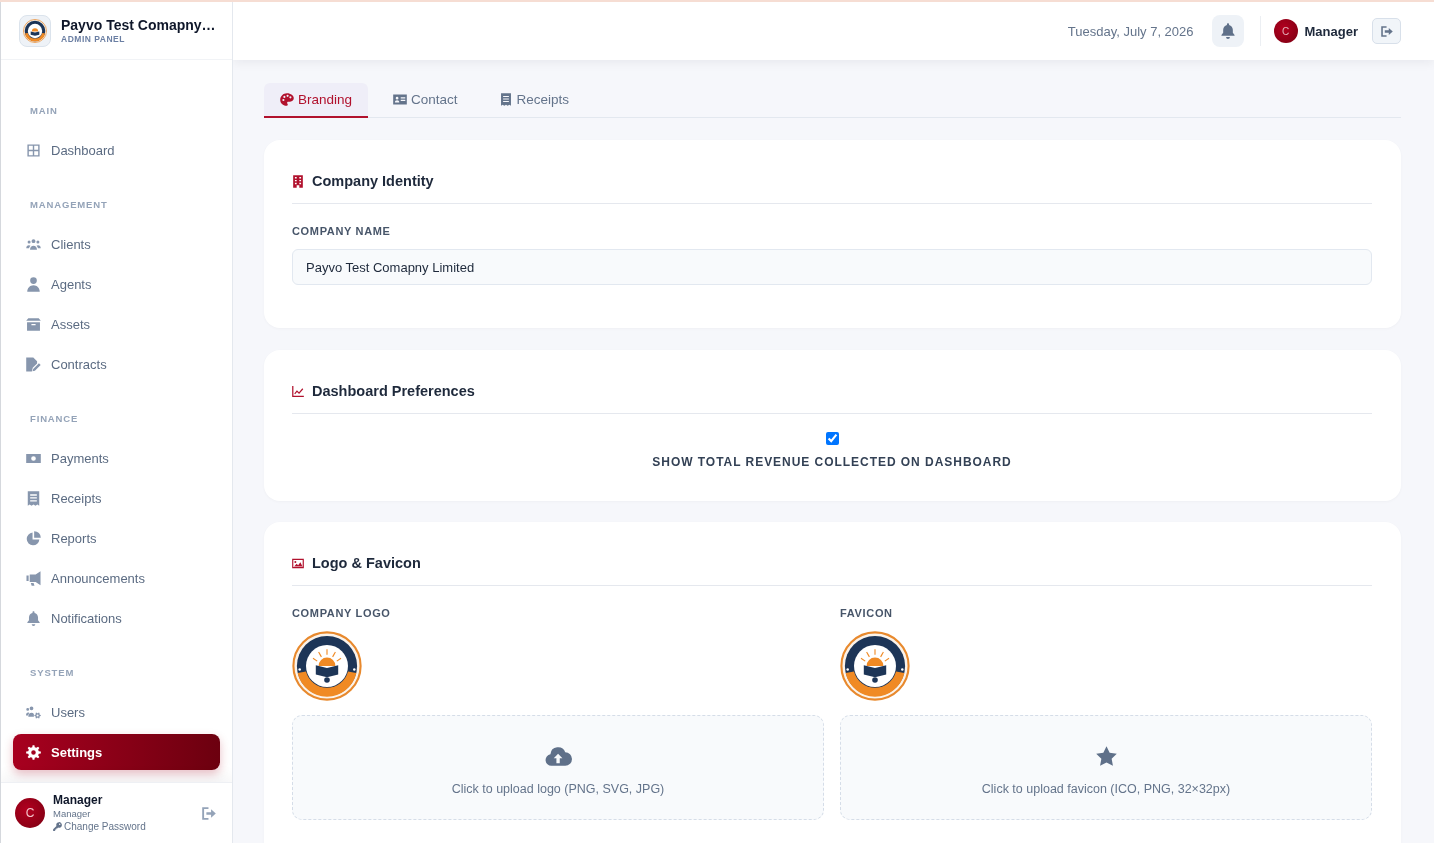  I want to click on megaphone-icon, so click(33, 578).